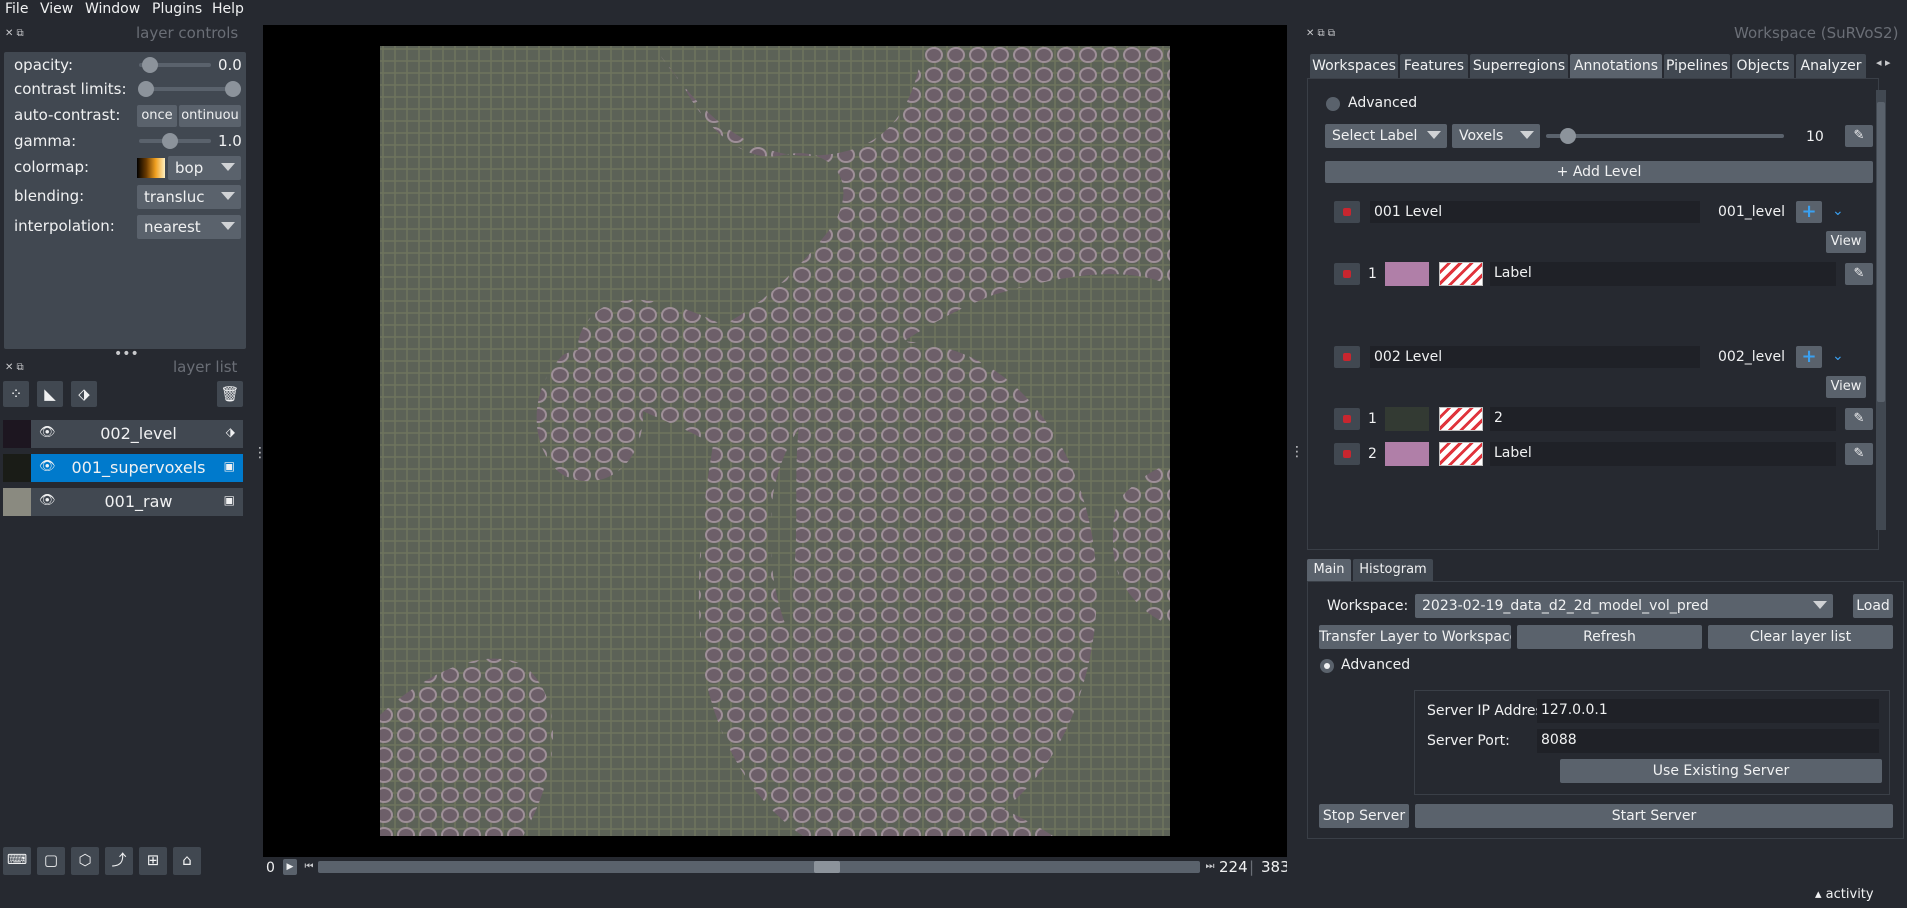  What do you see at coordinates (1624, 606) in the screenshot?
I see `workspace-select: 2023-02-19_data_d2_2d_model_vol_pred` at bounding box center [1624, 606].